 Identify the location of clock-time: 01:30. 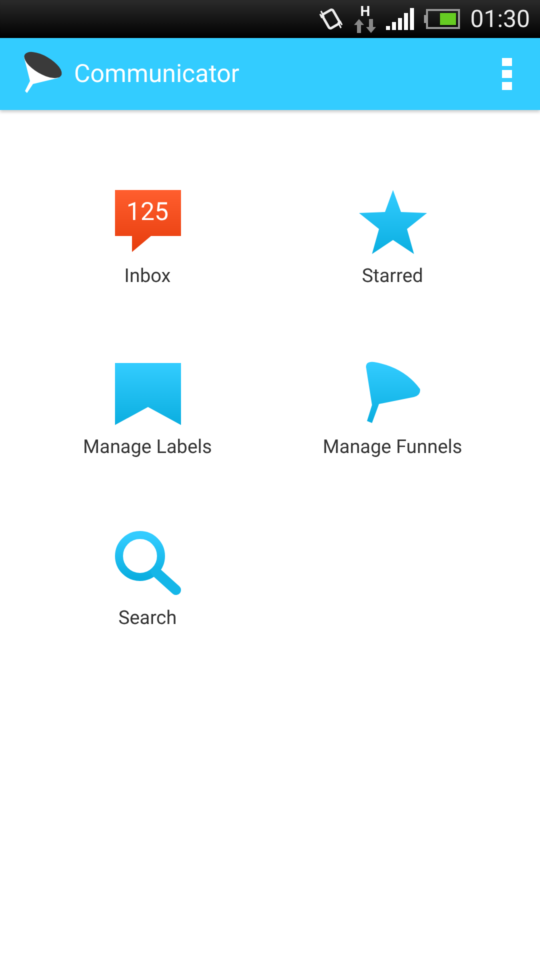
(500, 19).